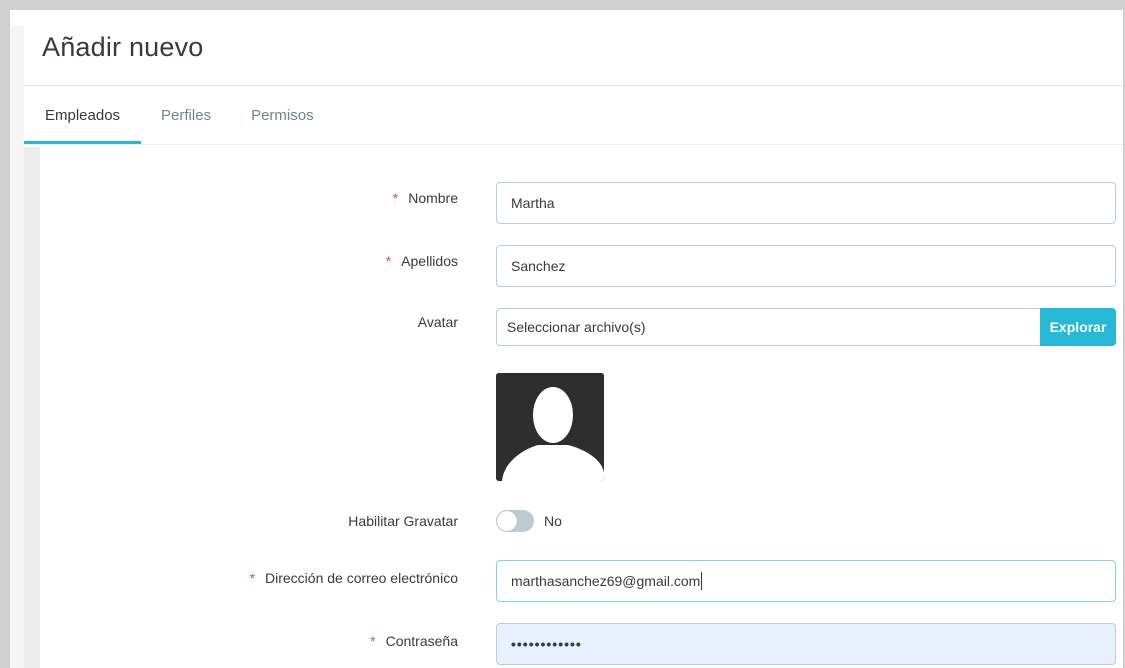  What do you see at coordinates (429, 261) in the screenshot?
I see `apellidos-label-text: Apellidos` at bounding box center [429, 261].